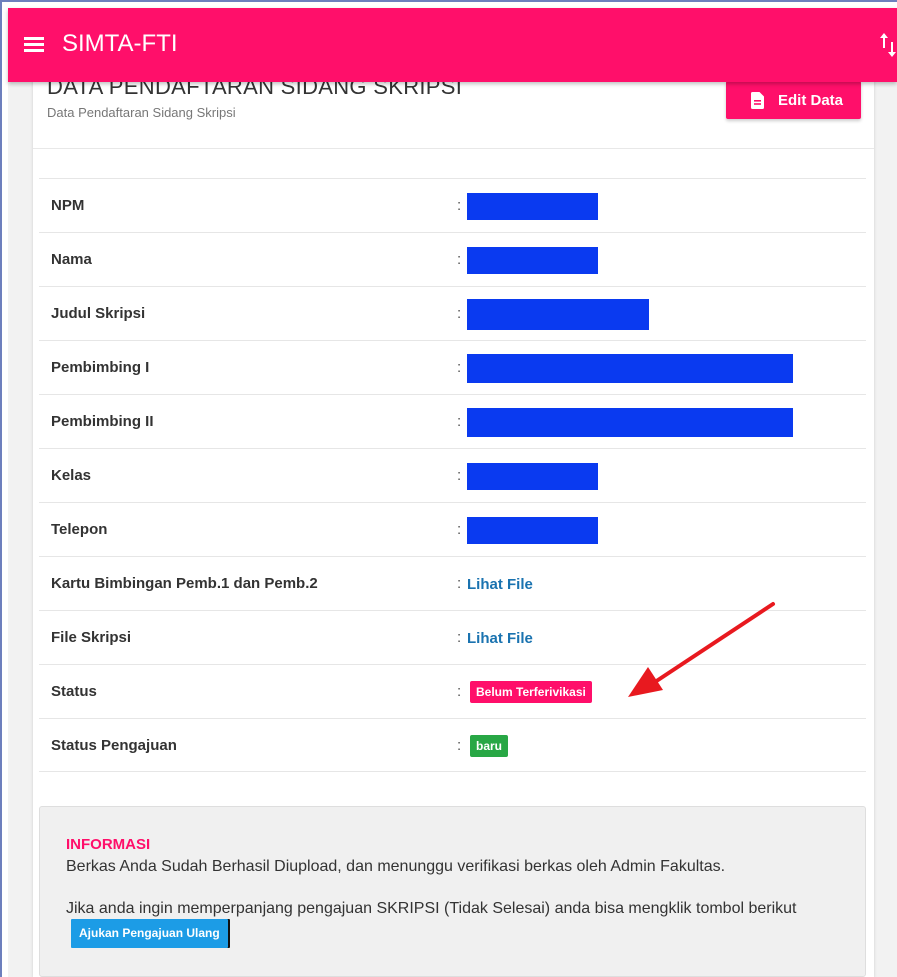 The image size is (897, 977). What do you see at coordinates (184, 583) in the screenshot?
I see `row-label: Kartu Bimbingan Pemb.1 dan Pemb.2` at bounding box center [184, 583].